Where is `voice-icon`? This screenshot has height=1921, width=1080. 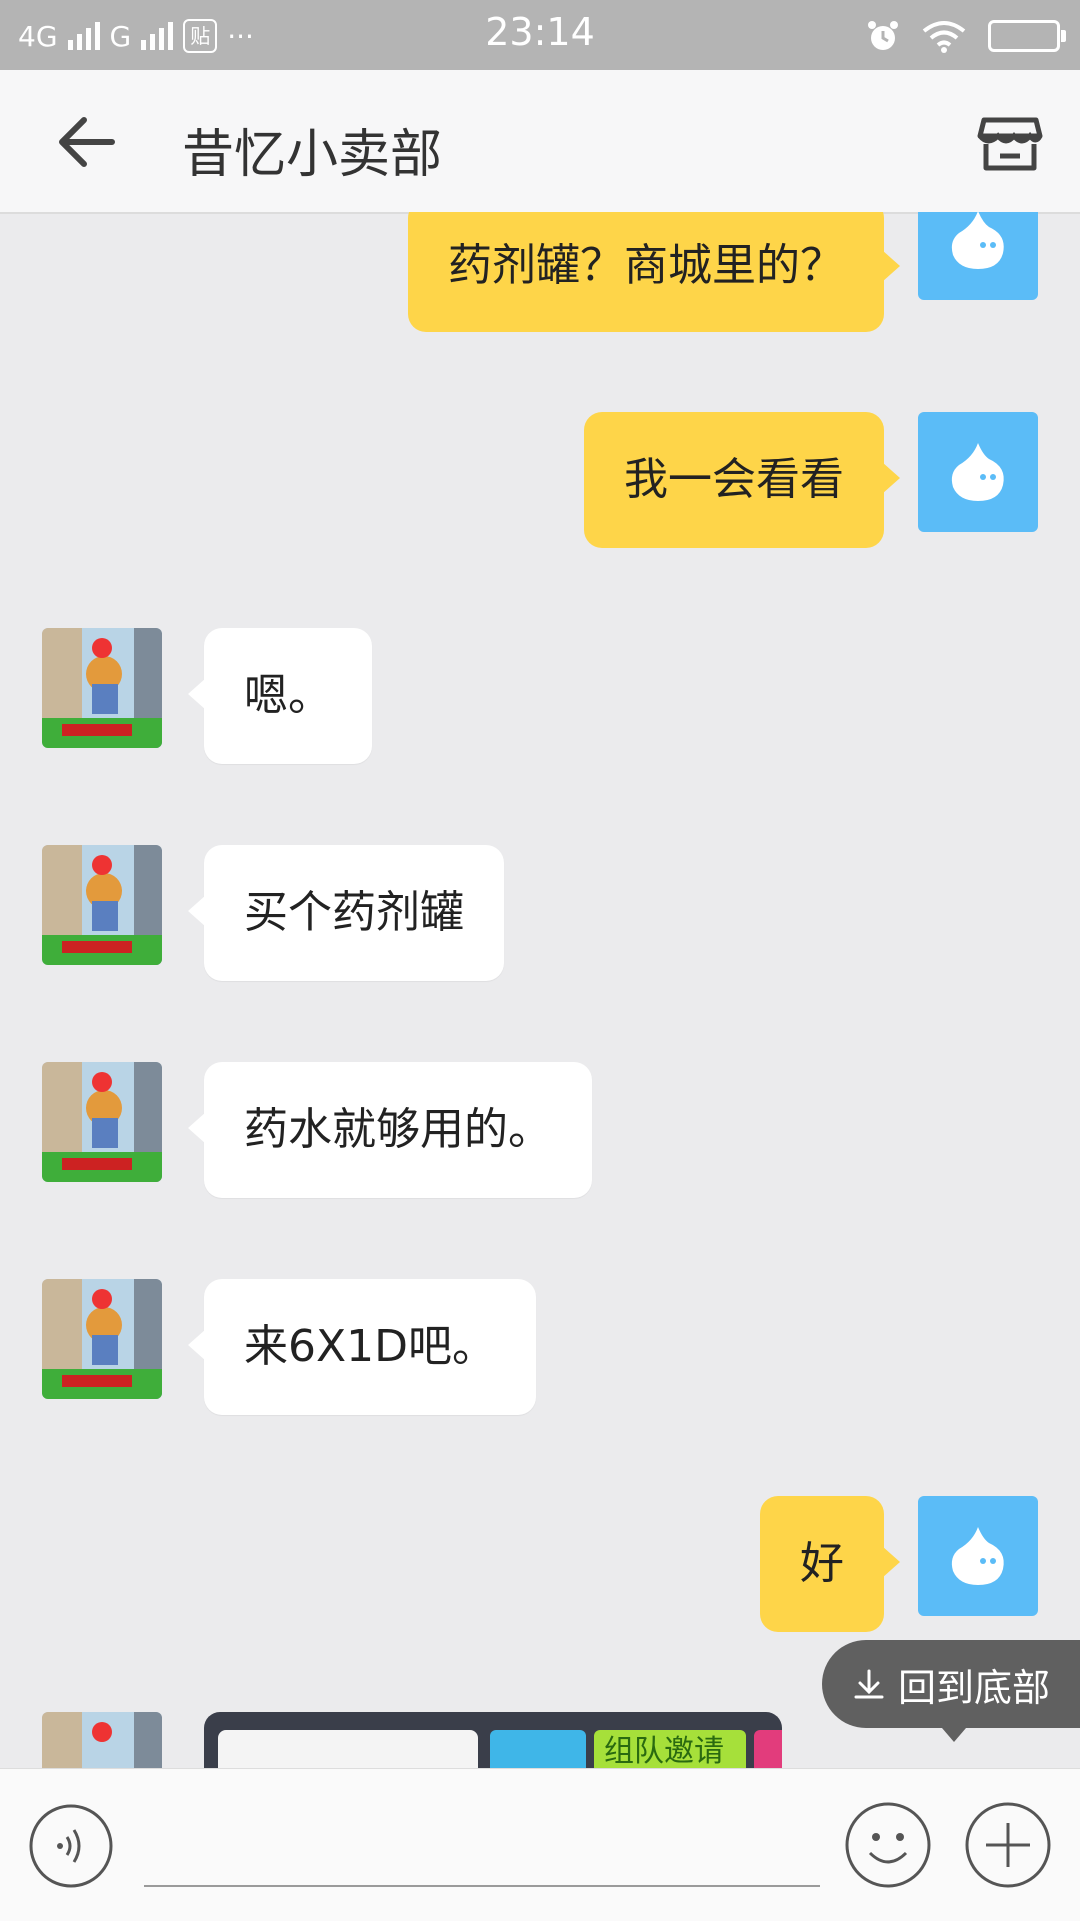
voice-icon is located at coordinates (71, 1846).